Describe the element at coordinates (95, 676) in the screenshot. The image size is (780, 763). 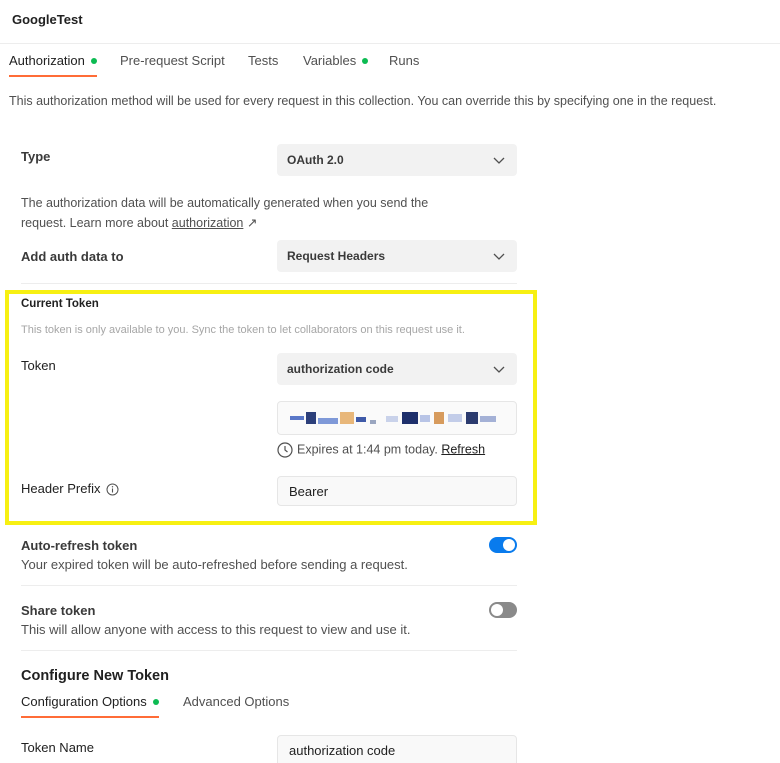
I see `configure-token-title: Configure New Token` at that location.